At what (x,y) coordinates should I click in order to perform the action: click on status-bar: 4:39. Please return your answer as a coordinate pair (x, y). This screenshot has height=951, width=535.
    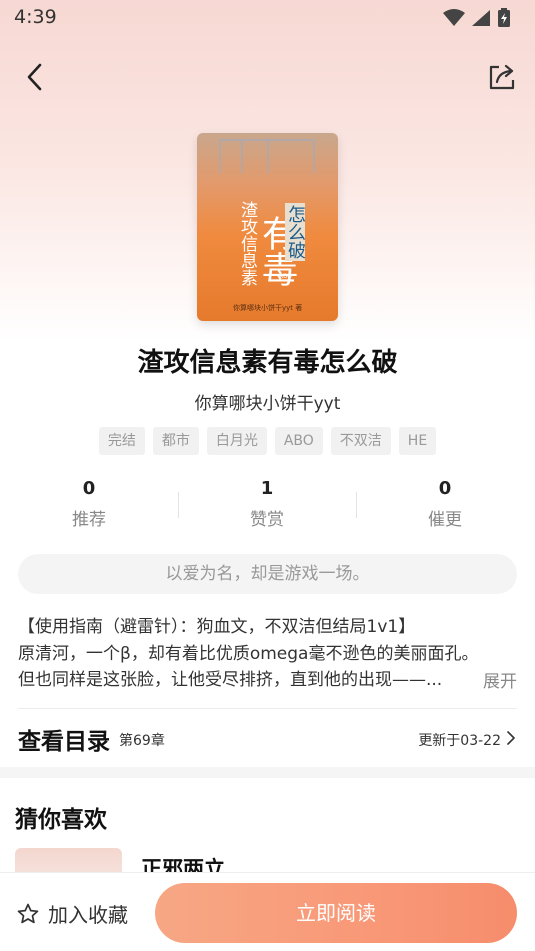
    Looking at the image, I should click on (267, 18).